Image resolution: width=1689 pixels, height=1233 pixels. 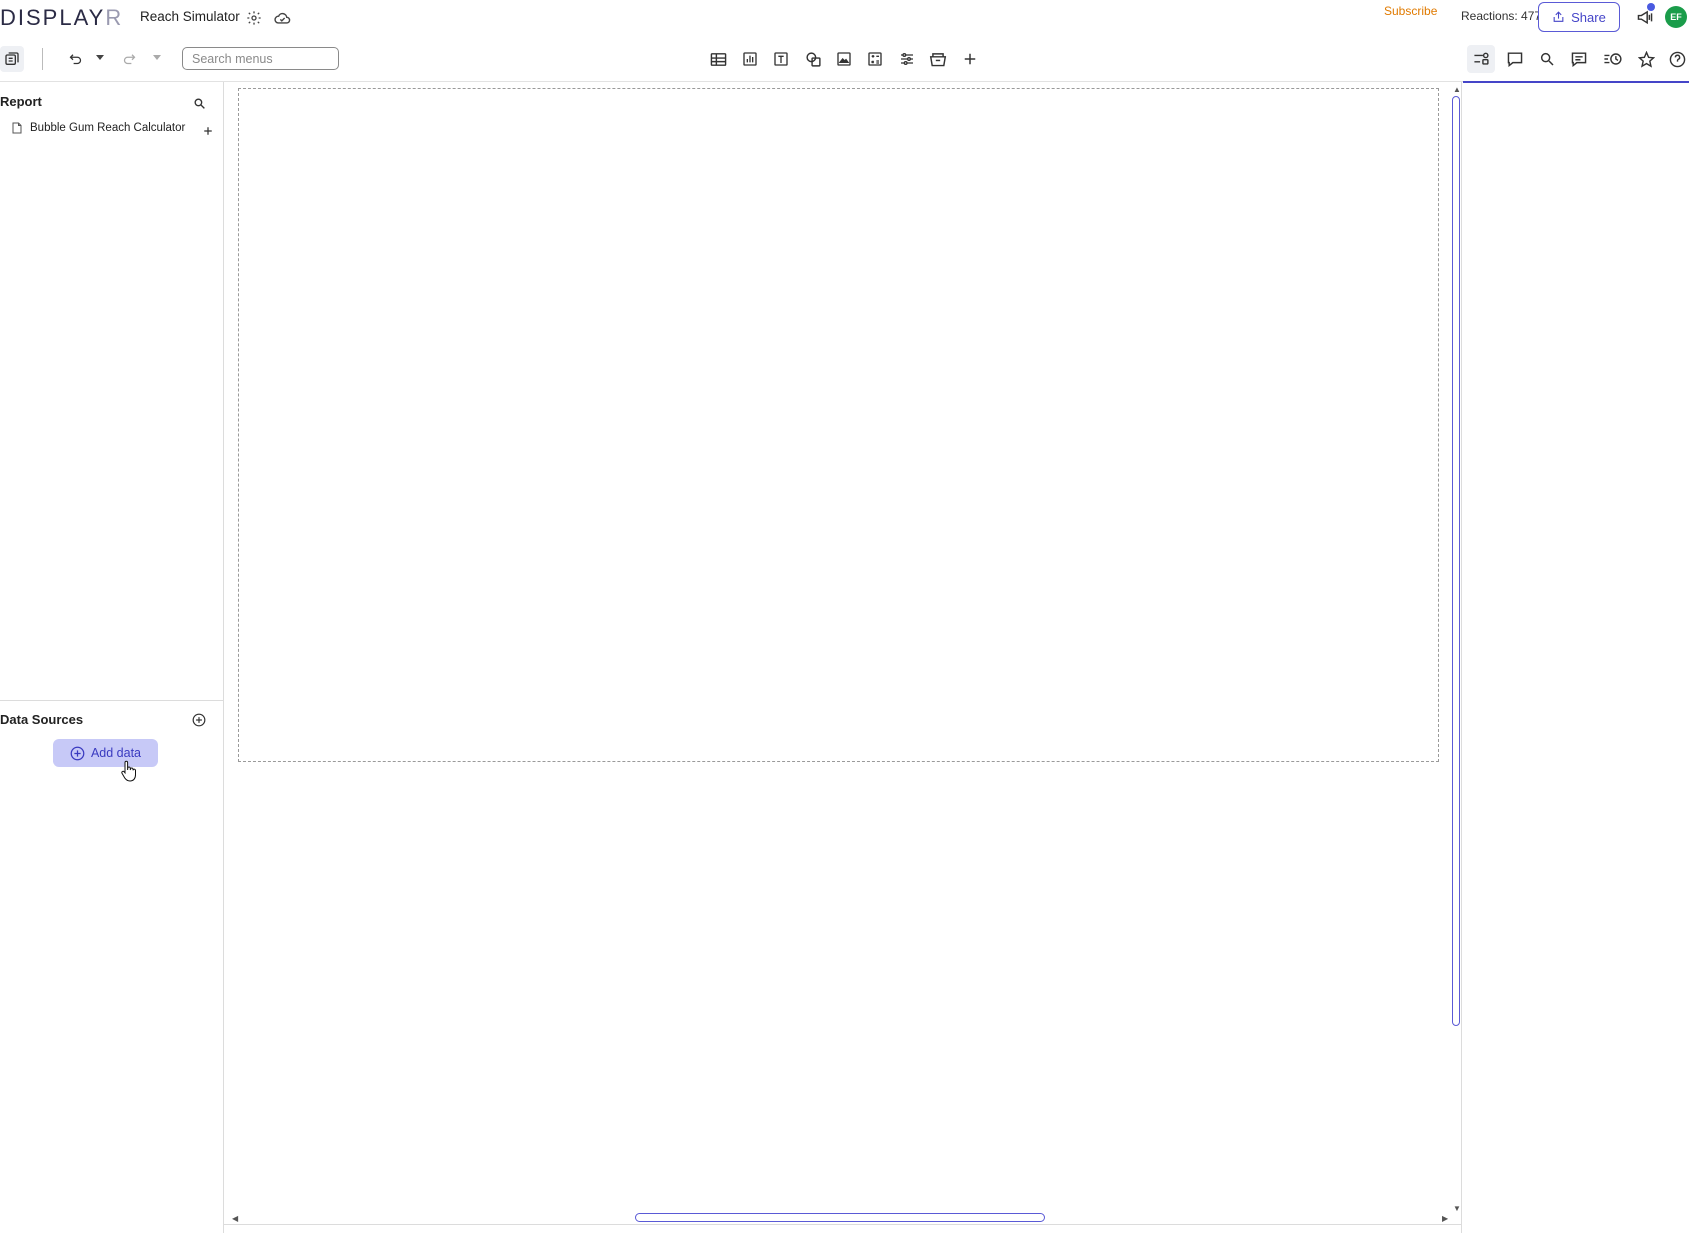 What do you see at coordinates (75, 58) in the screenshot?
I see `undo-icon` at bounding box center [75, 58].